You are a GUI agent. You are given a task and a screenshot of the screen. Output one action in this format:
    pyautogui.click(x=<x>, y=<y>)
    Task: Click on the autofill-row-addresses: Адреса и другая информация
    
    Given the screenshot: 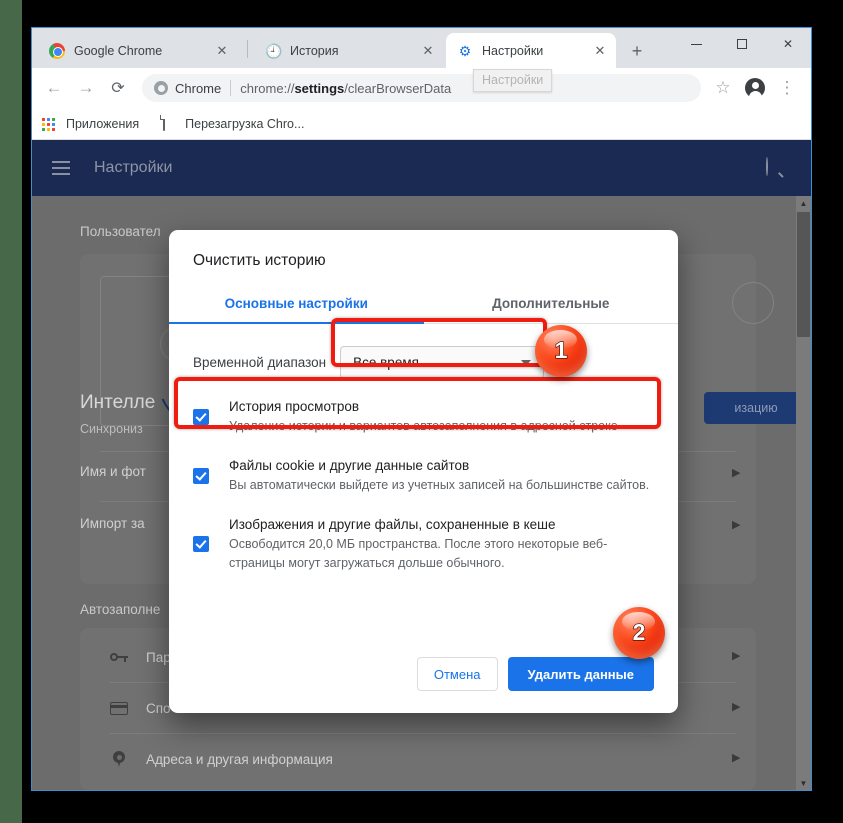 What is the action you would take?
    pyautogui.click(x=221, y=759)
    